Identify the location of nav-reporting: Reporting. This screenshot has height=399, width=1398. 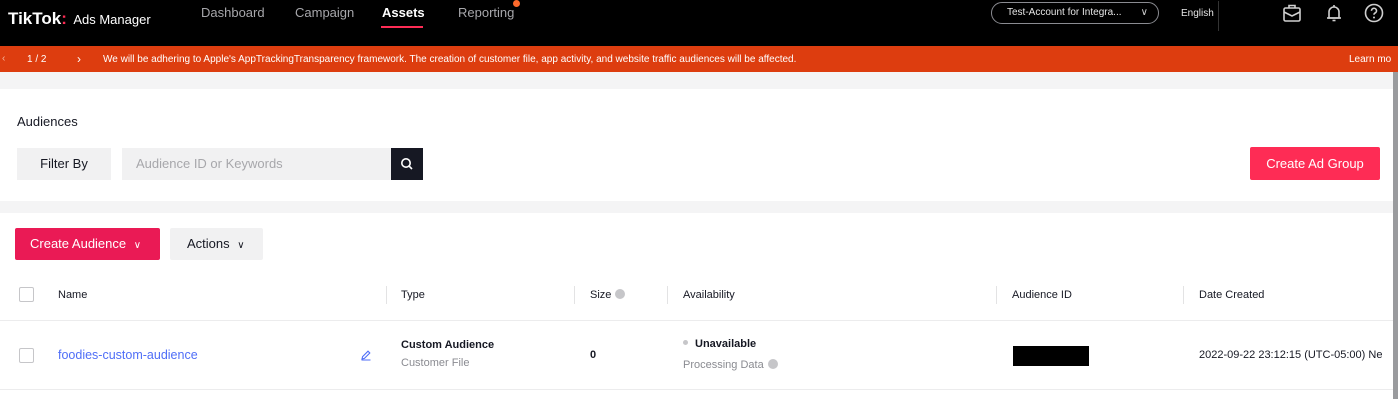
(486, 12).